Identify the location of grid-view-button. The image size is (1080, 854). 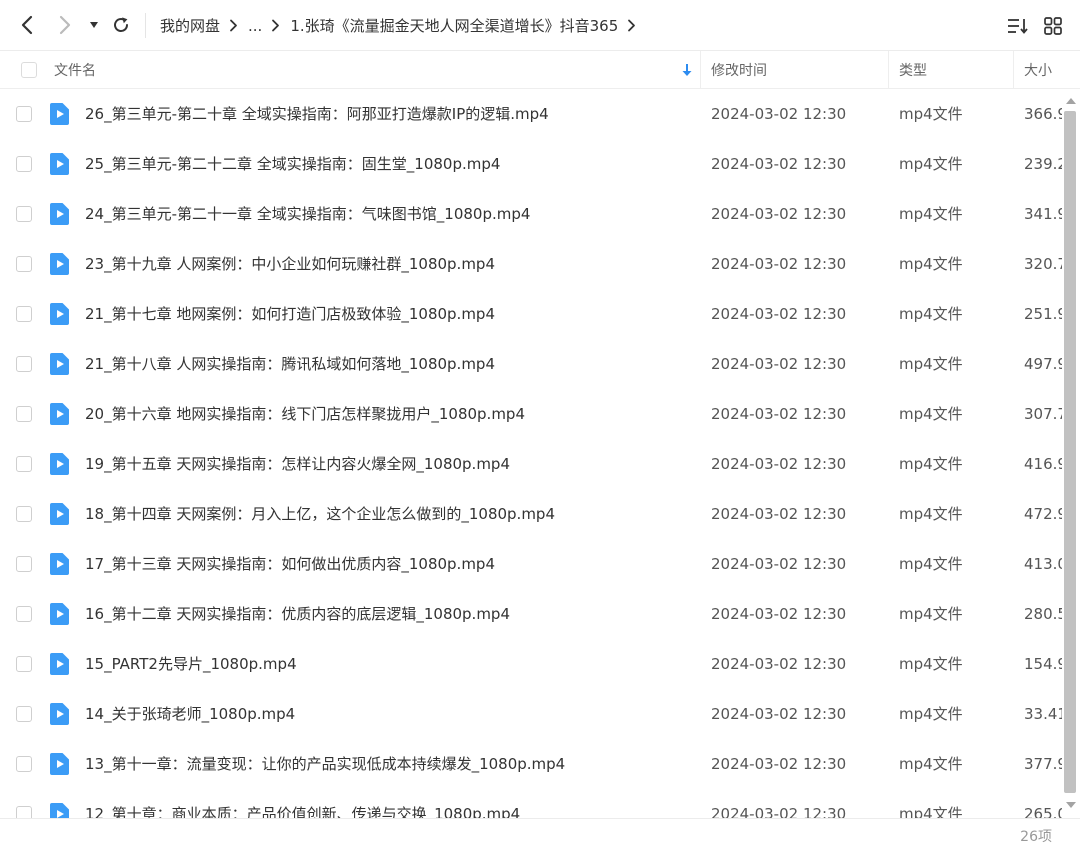
(1053, 26).